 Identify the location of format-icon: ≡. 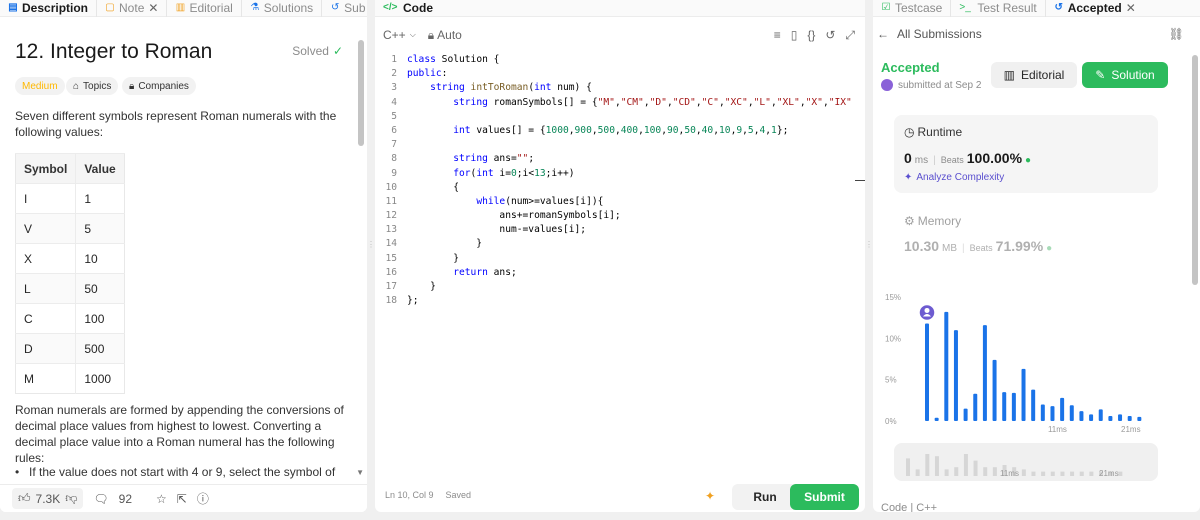
(777, 35).